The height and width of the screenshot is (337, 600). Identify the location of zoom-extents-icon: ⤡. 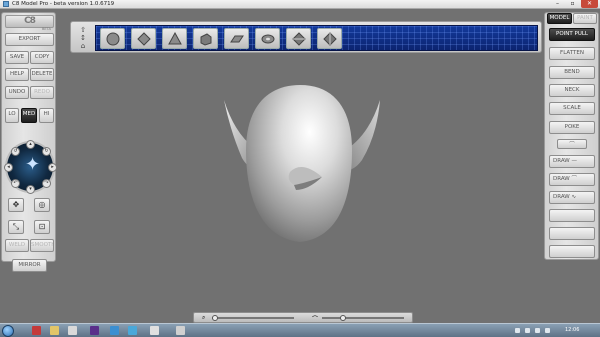
(16, 227).